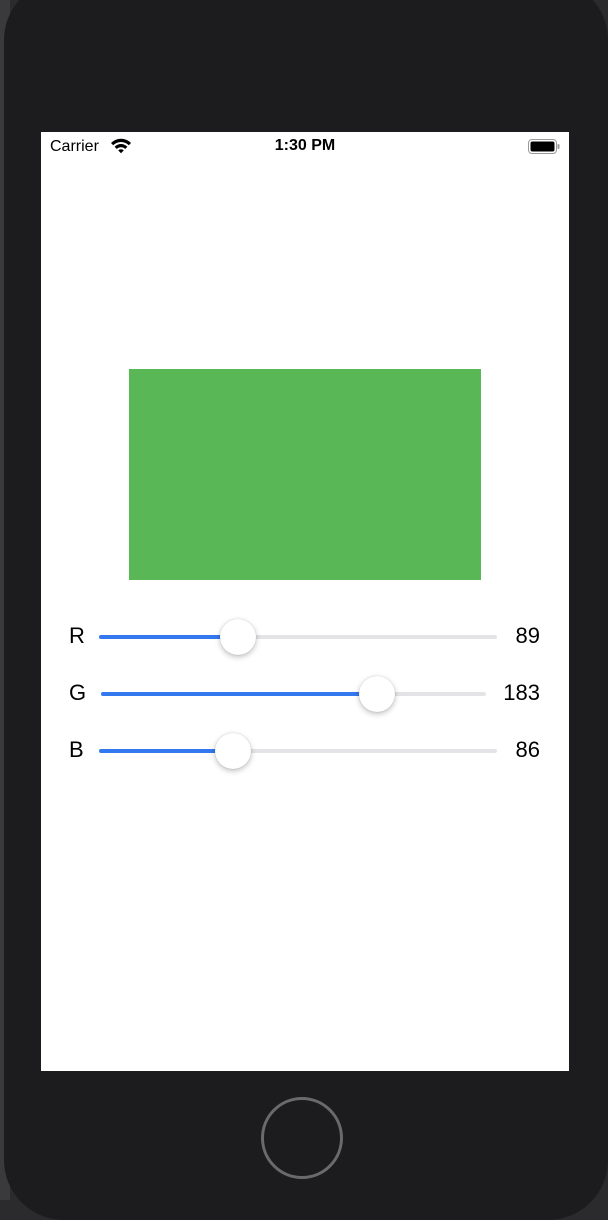  What do you see at coordinates (302, 1138) in the screenshot?
I see `home-button-icon` at bounding box center [302, 1138].